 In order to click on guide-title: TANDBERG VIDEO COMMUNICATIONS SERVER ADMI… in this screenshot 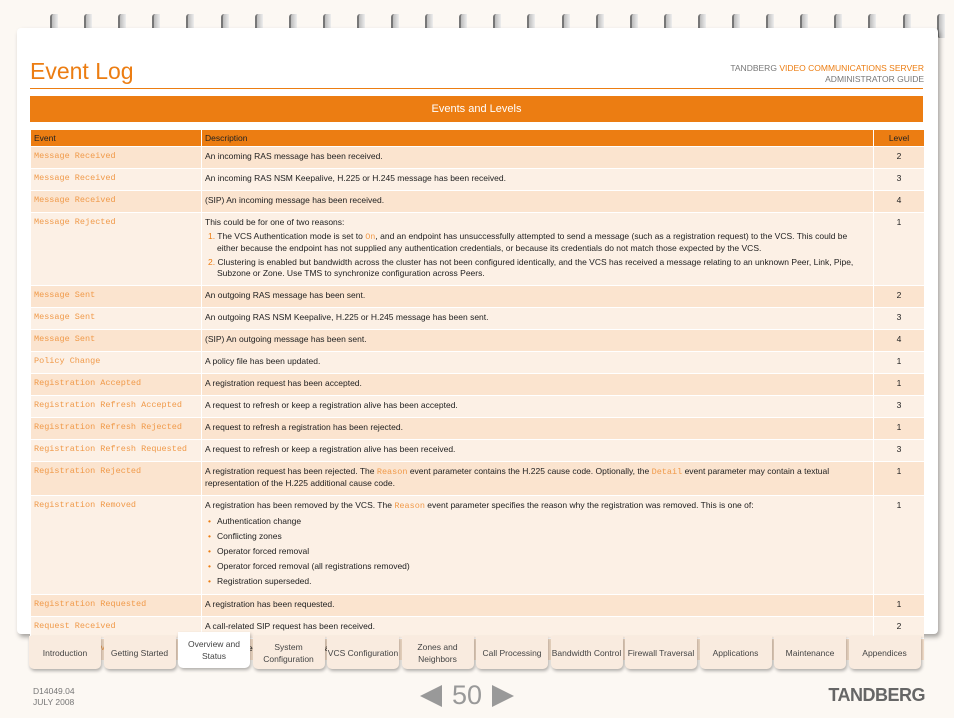, I will do `click(827, 74)`.